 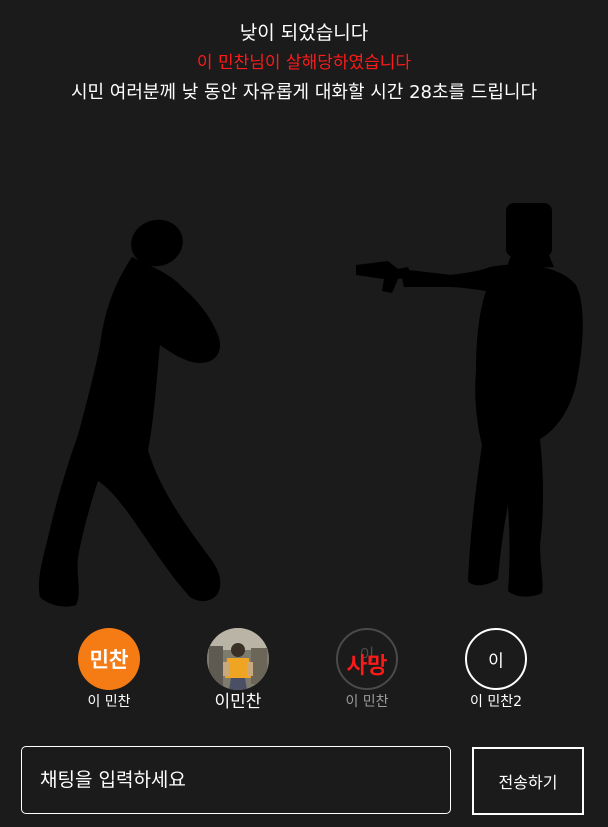 I want to click on player-name: 이 민찬2, so click(x=496, y=702).